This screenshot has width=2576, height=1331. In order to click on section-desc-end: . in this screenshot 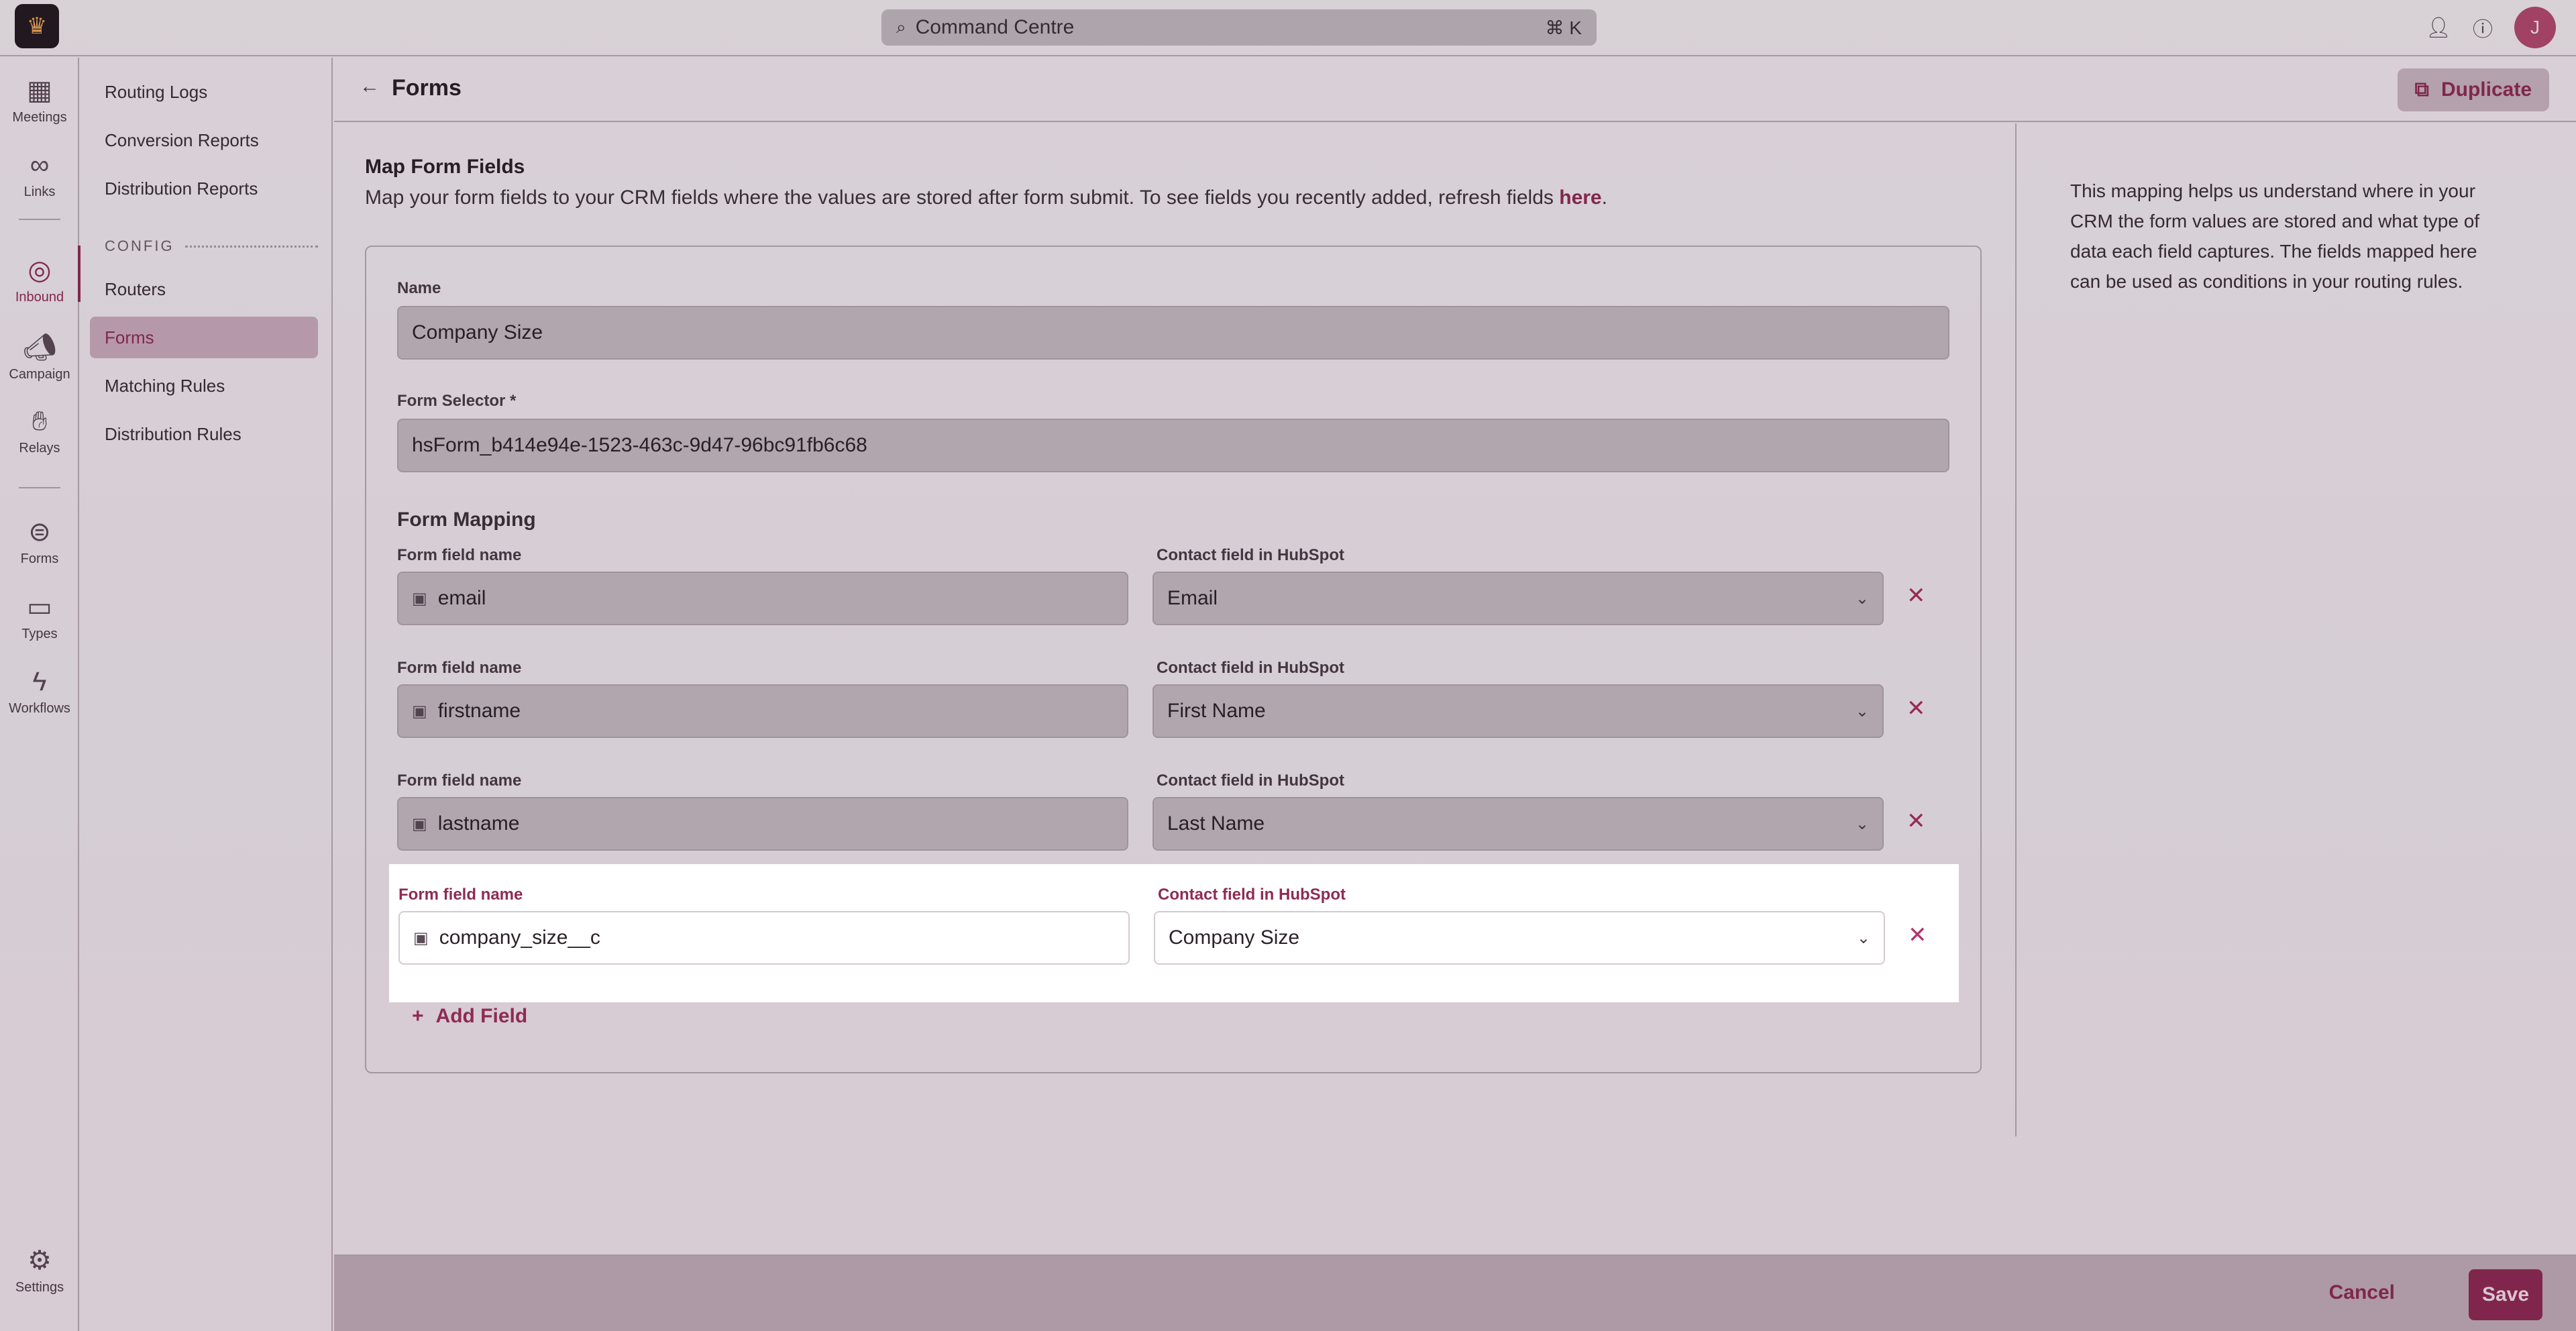, I will do `click(1604, 198)`.